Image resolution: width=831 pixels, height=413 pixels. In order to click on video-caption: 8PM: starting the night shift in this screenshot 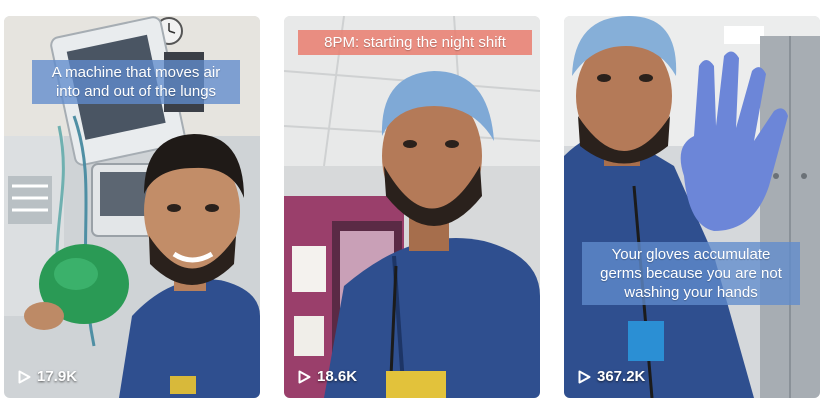, I will do `click(415, 42)`.